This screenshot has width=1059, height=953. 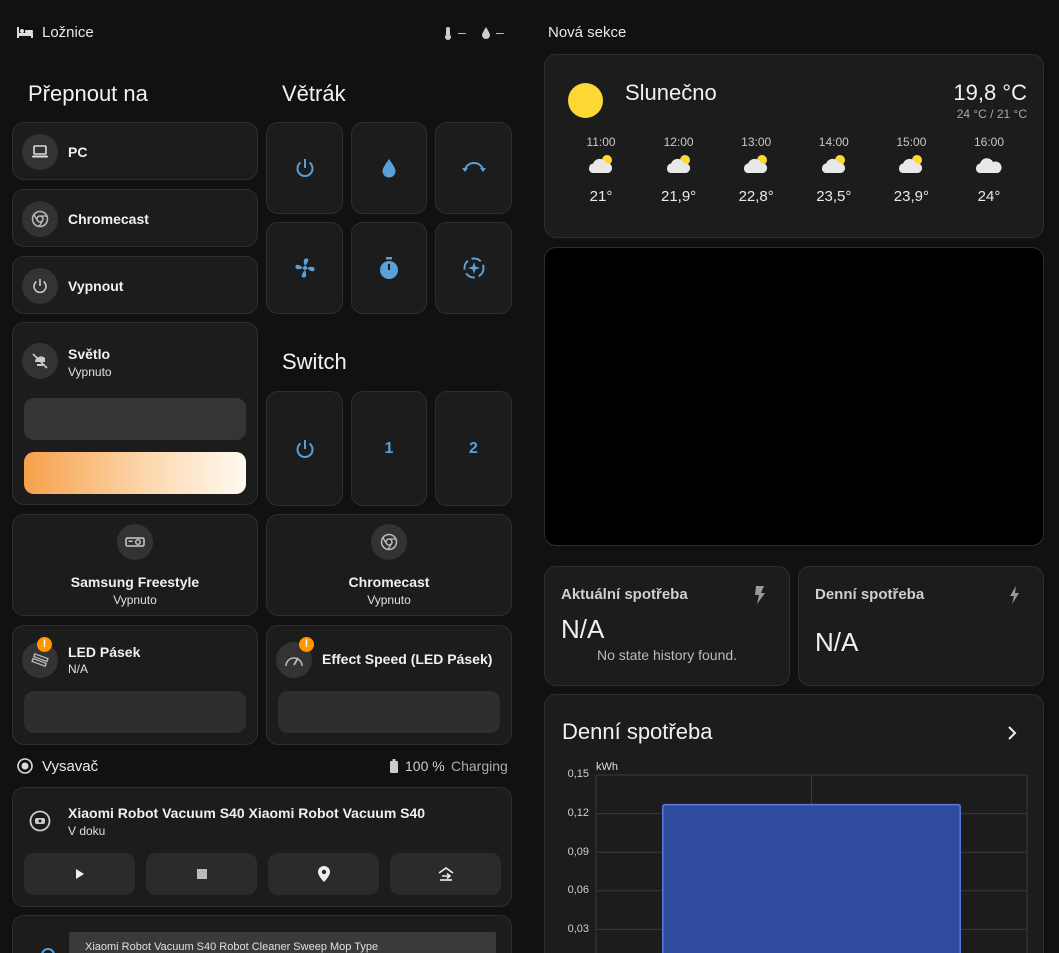 What do you see at coordinates (135, 582) in the screenshot?
I see `tile-name: Samsung Freestyle` at bounding box center [135, 582].